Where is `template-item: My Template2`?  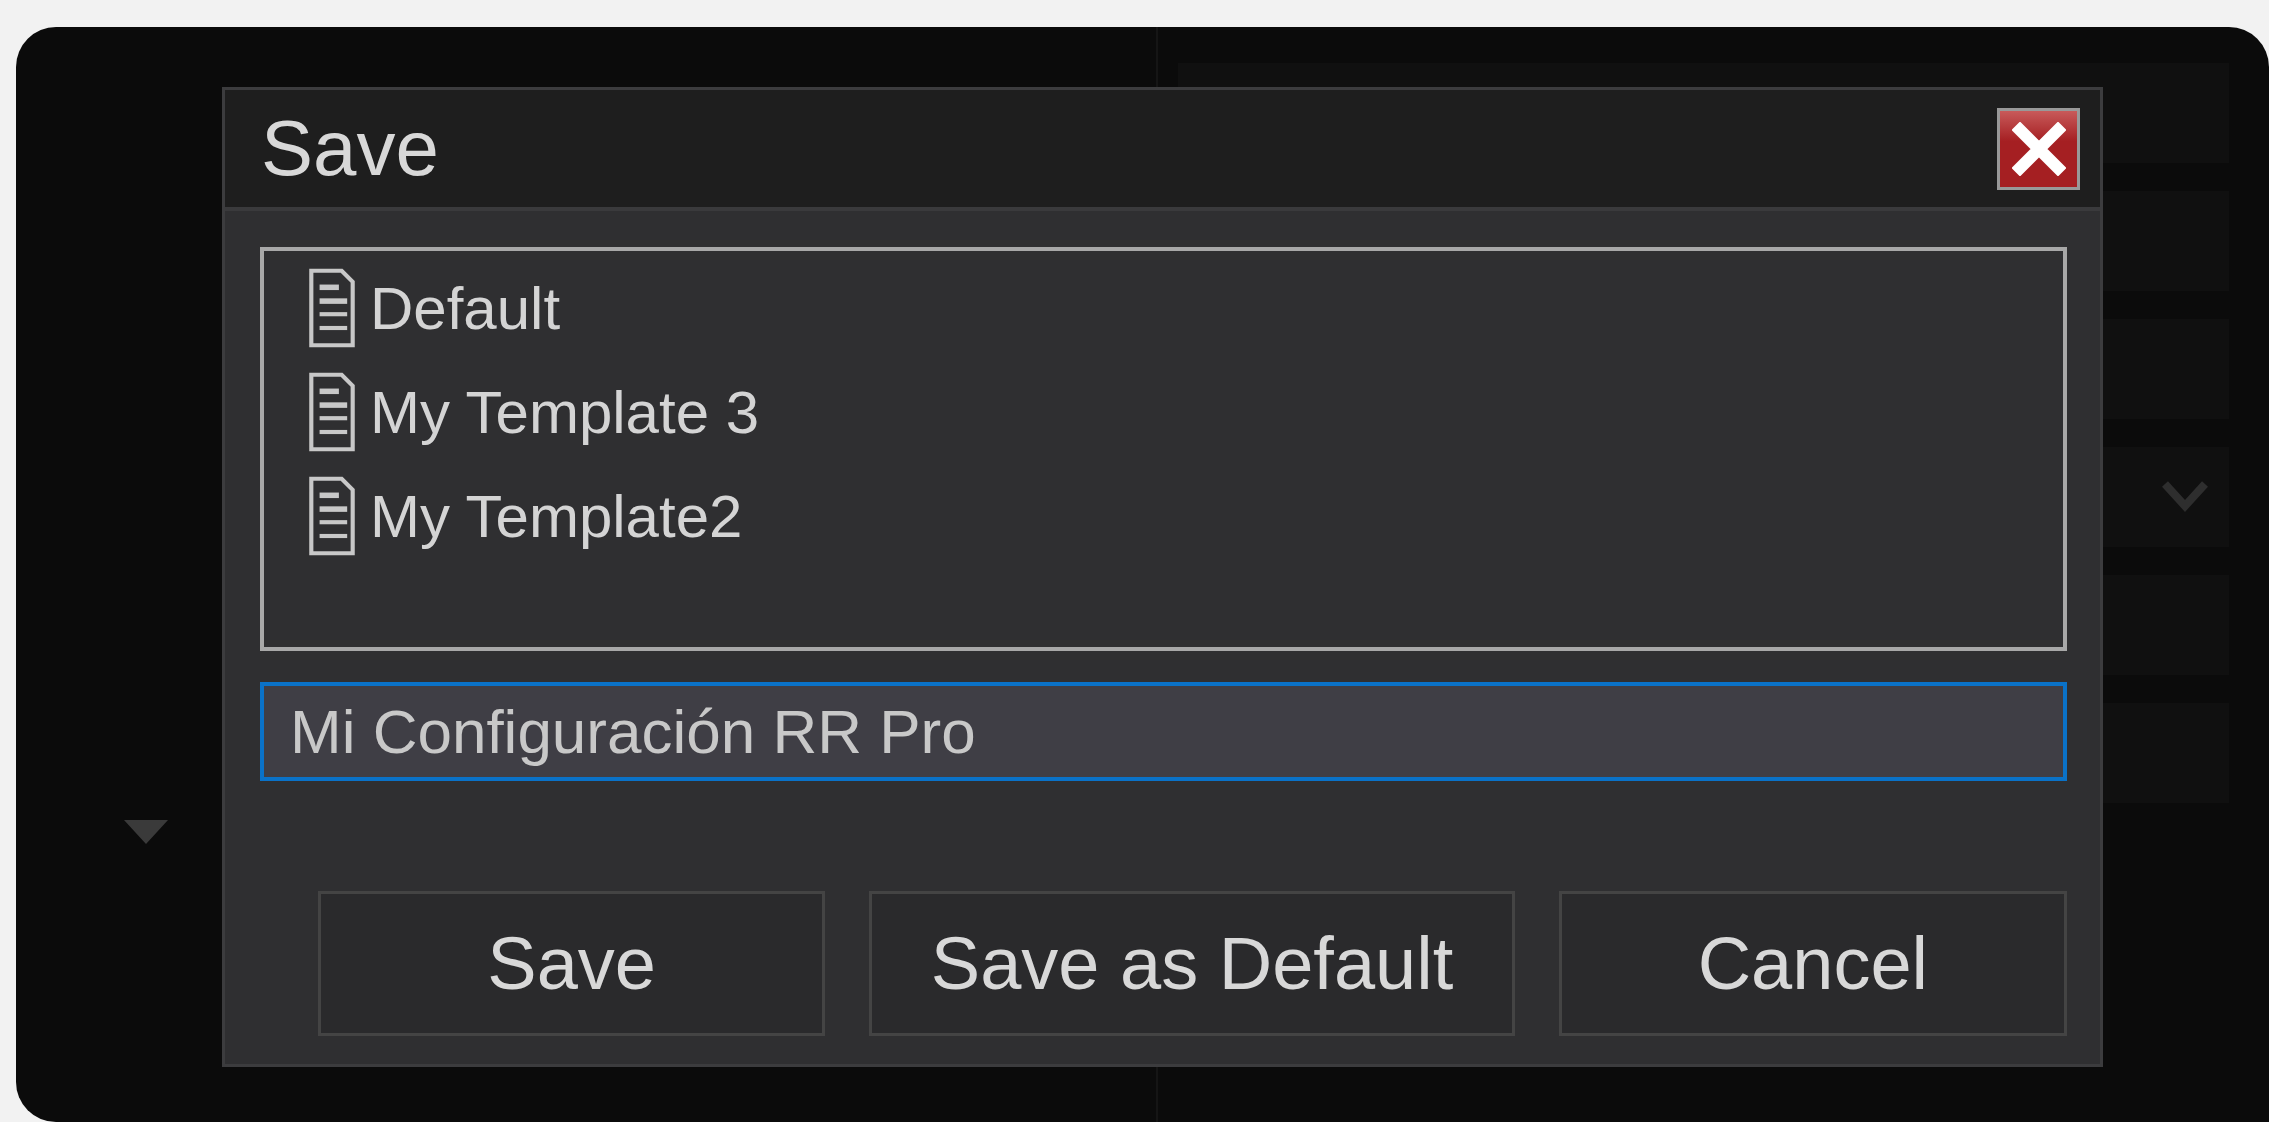
template-item: My Template2 is located at coordinates (556, 516).